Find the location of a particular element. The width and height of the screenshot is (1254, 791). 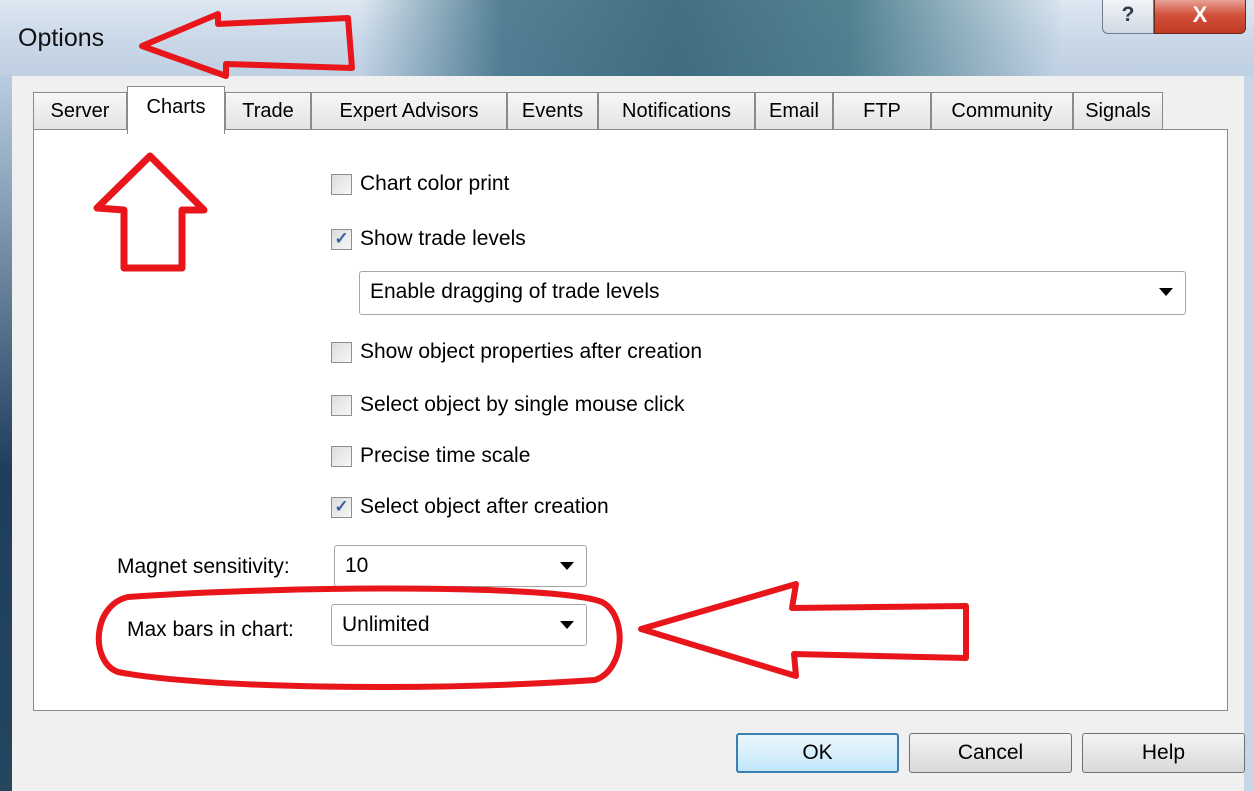

close-button: X is located at coordinates (1200, 17).